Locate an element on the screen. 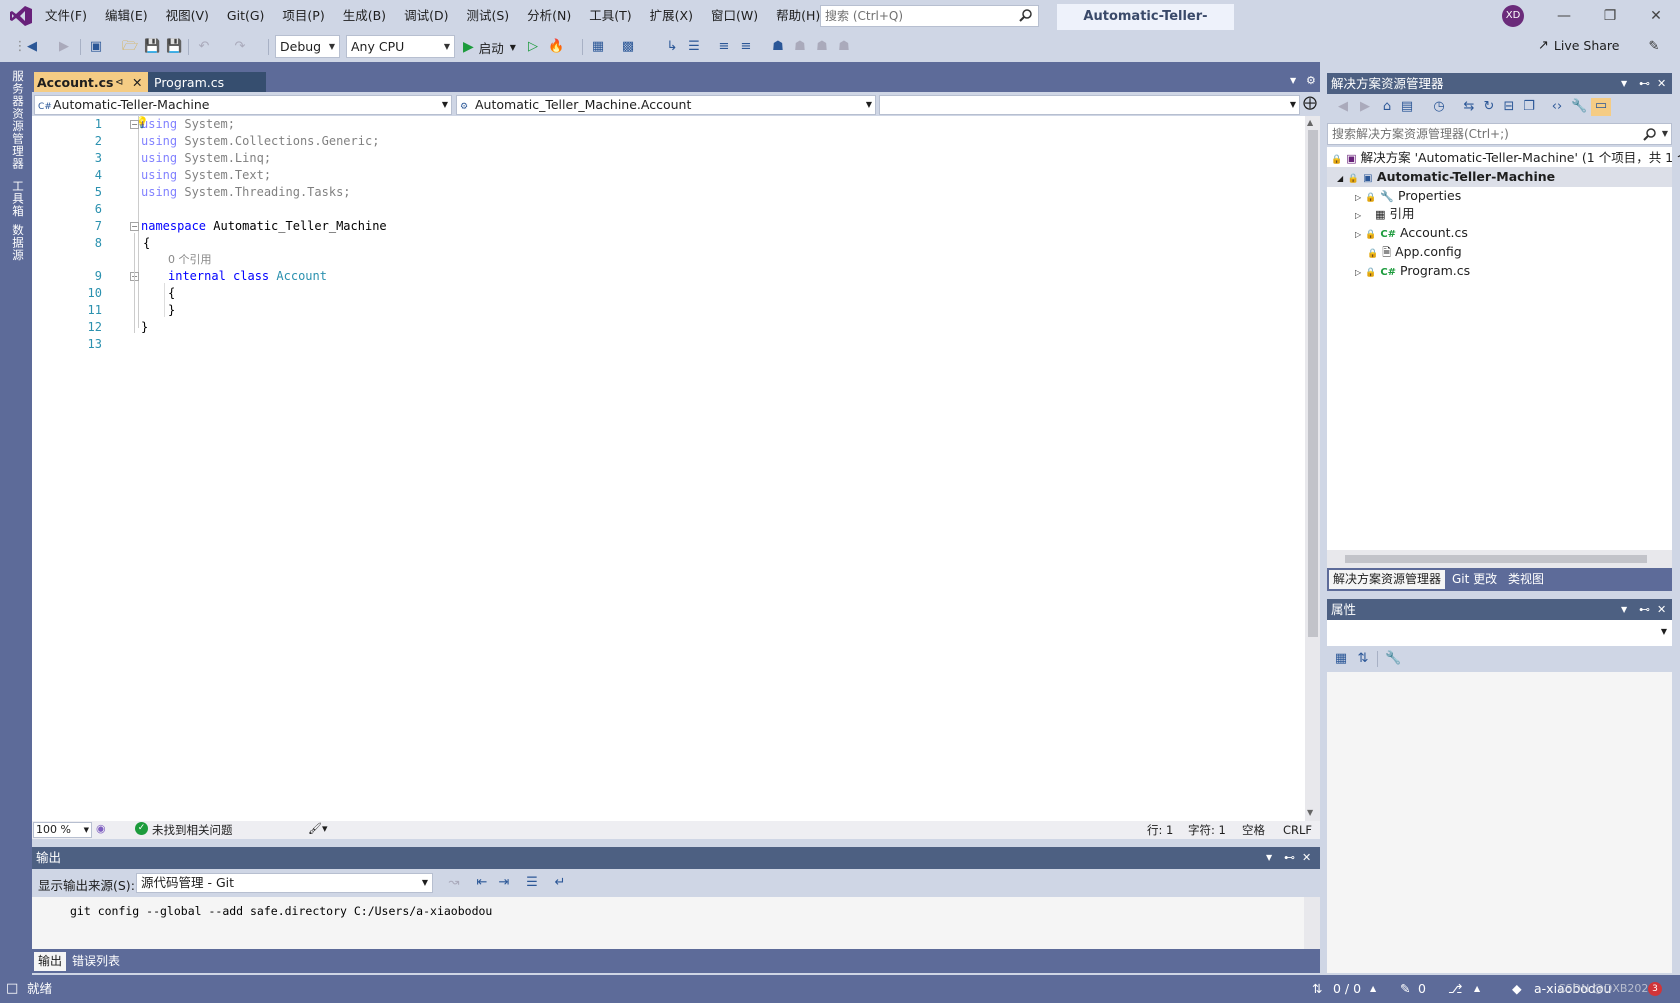 The image size is (1680, 1003). zoom-select: 100 % ▼ is located at coordinates (62, 830).